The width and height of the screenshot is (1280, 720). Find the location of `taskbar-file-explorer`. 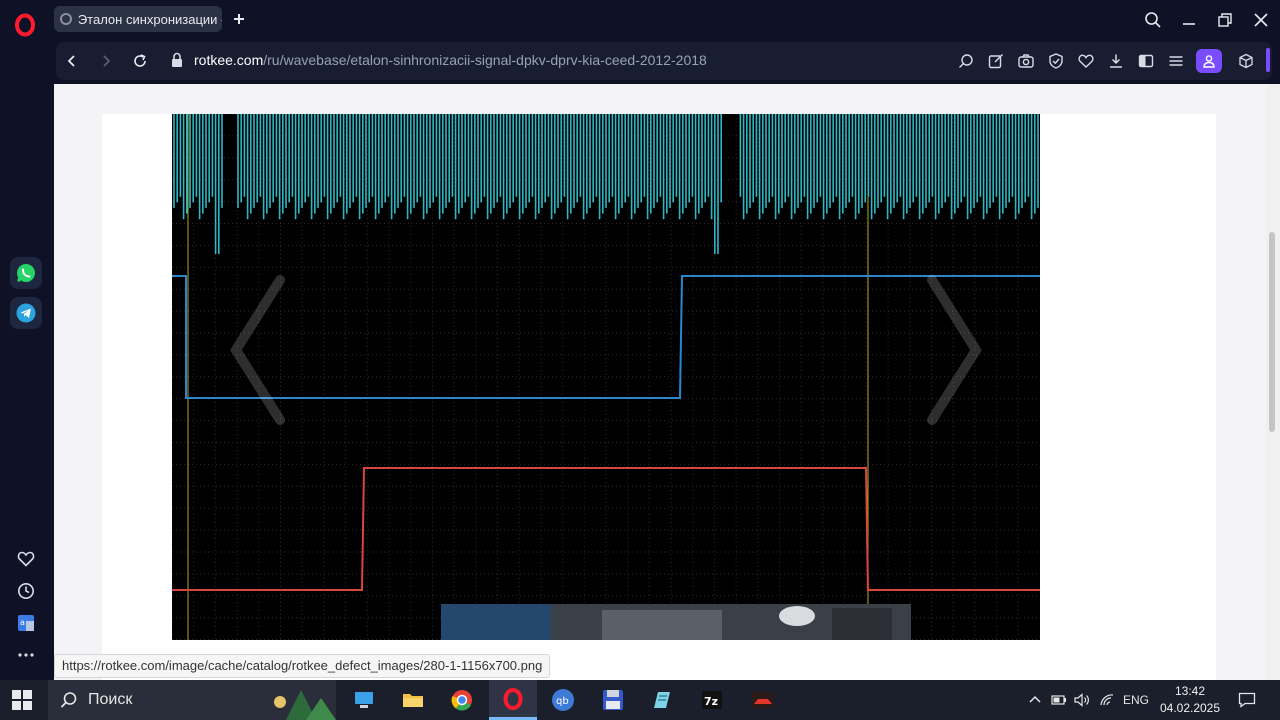

taskbar-file-explorer is located at coordinates (413, 700).